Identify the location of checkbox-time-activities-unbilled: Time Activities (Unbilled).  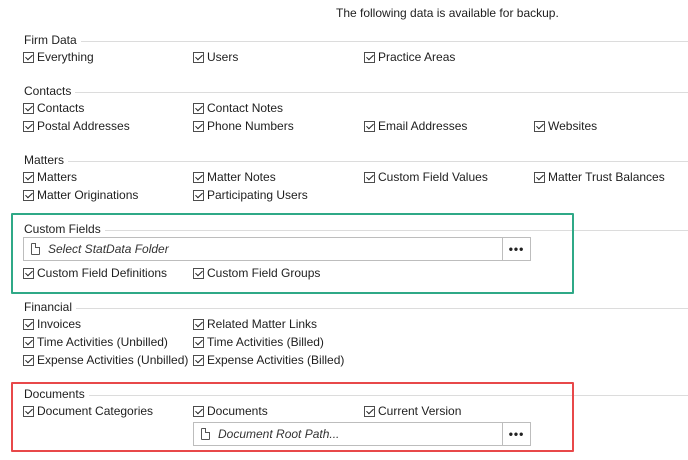
(95, 342).